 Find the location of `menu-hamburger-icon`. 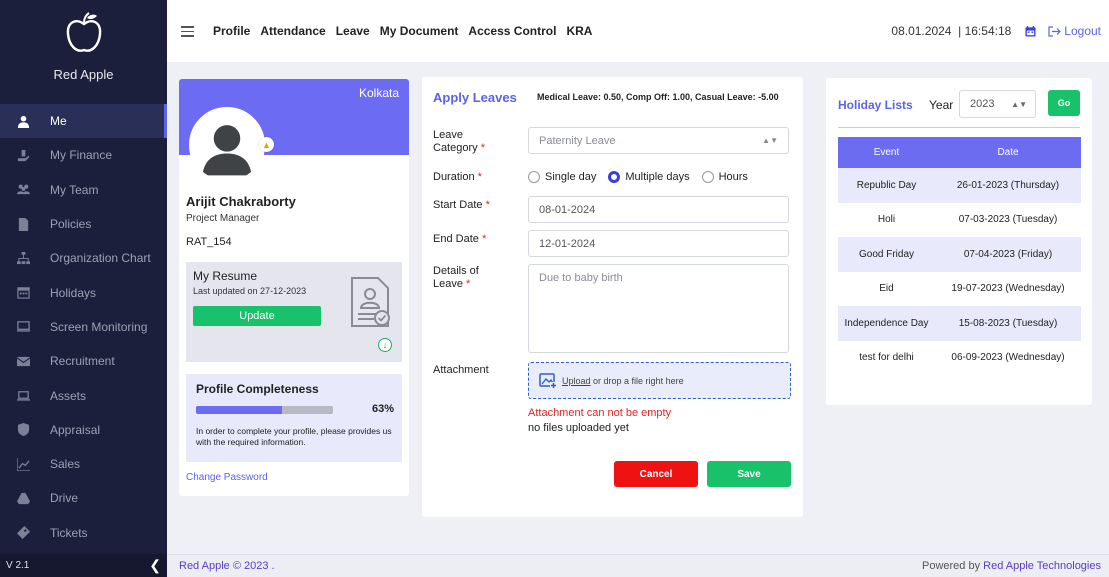

menu-hamburger-icon is located at coordinates (187, 31).